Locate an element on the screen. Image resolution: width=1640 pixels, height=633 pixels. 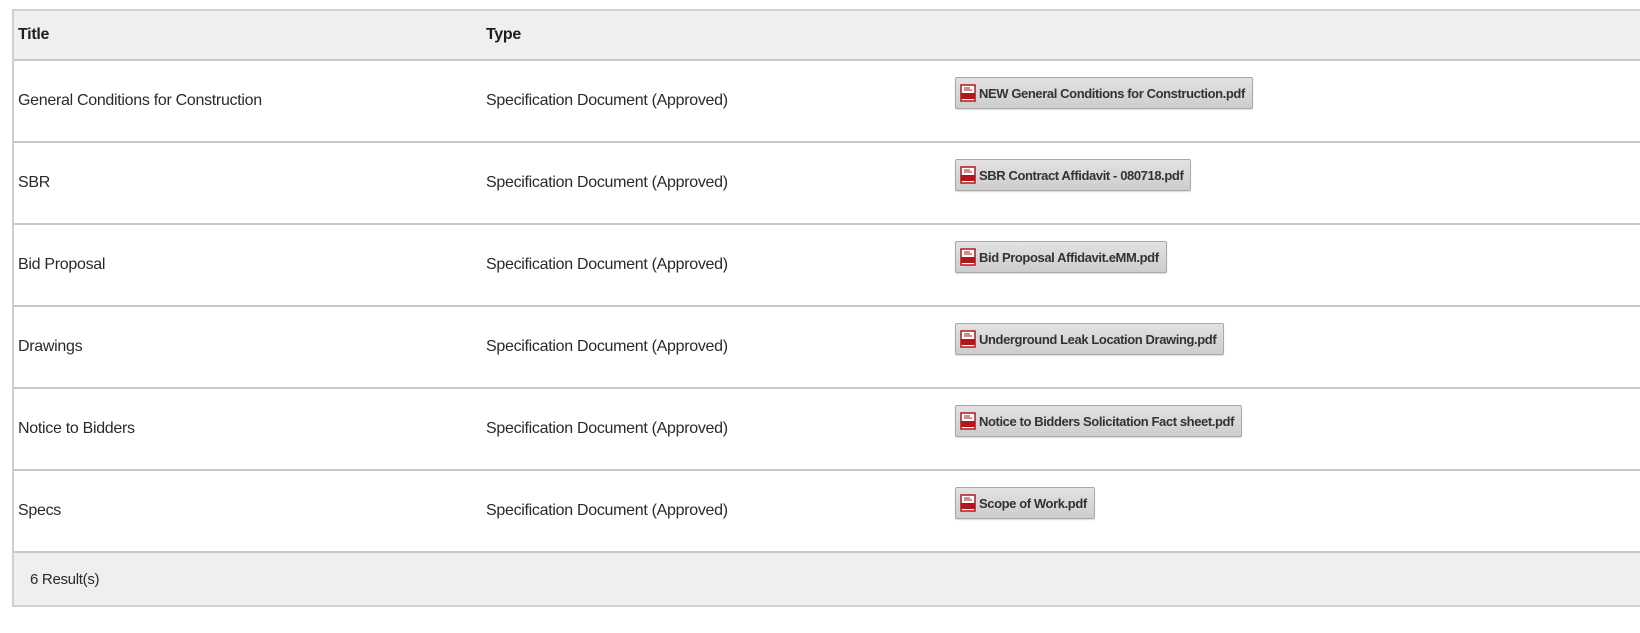
row-title: Notice to Bidders is located at coordinates (76, 428).